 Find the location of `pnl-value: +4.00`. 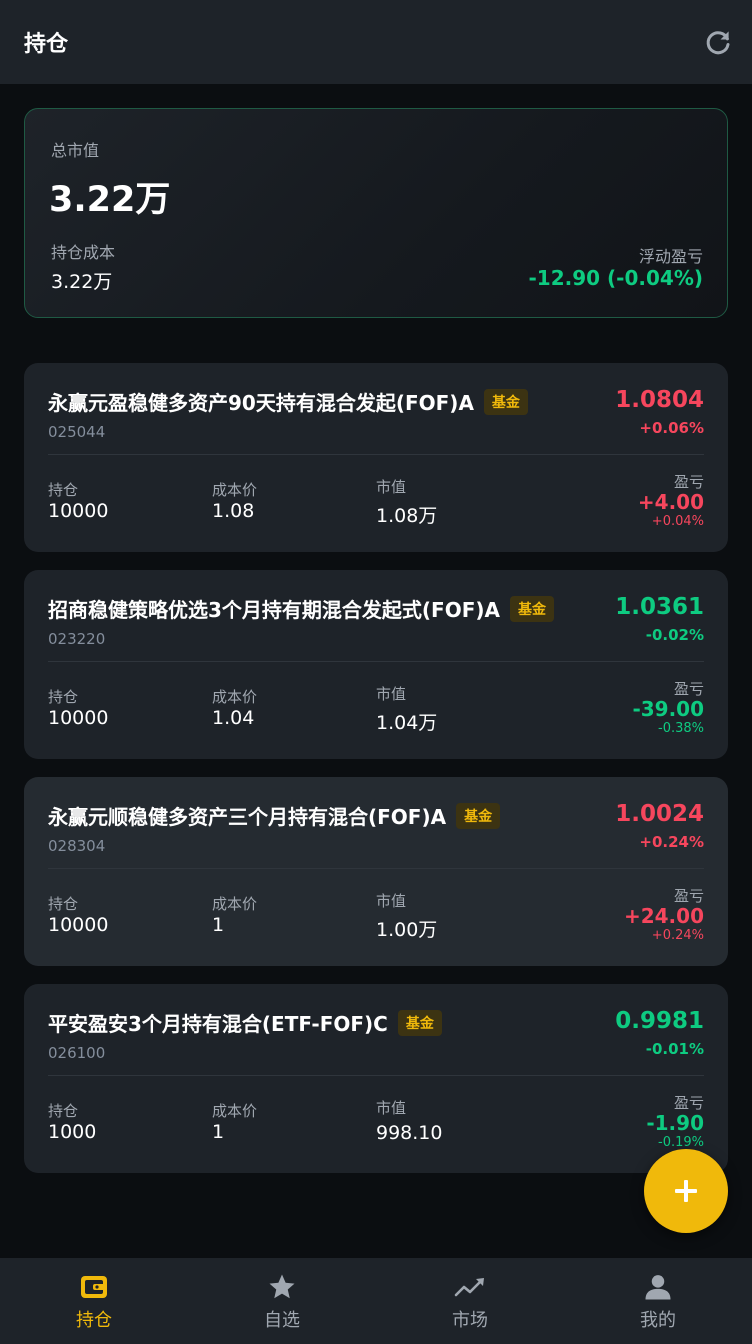

pnl-value: +4.00 is located at coordinates (670, 502).